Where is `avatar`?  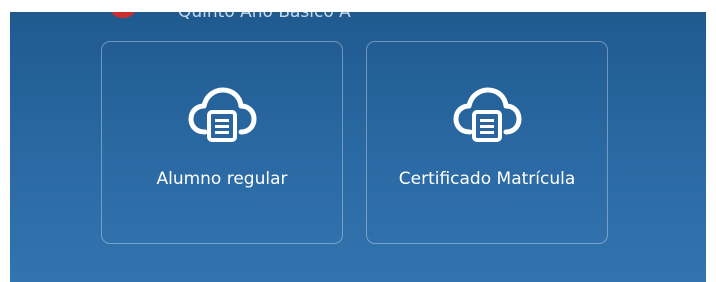 avatar is located at coordinates (123, 15).